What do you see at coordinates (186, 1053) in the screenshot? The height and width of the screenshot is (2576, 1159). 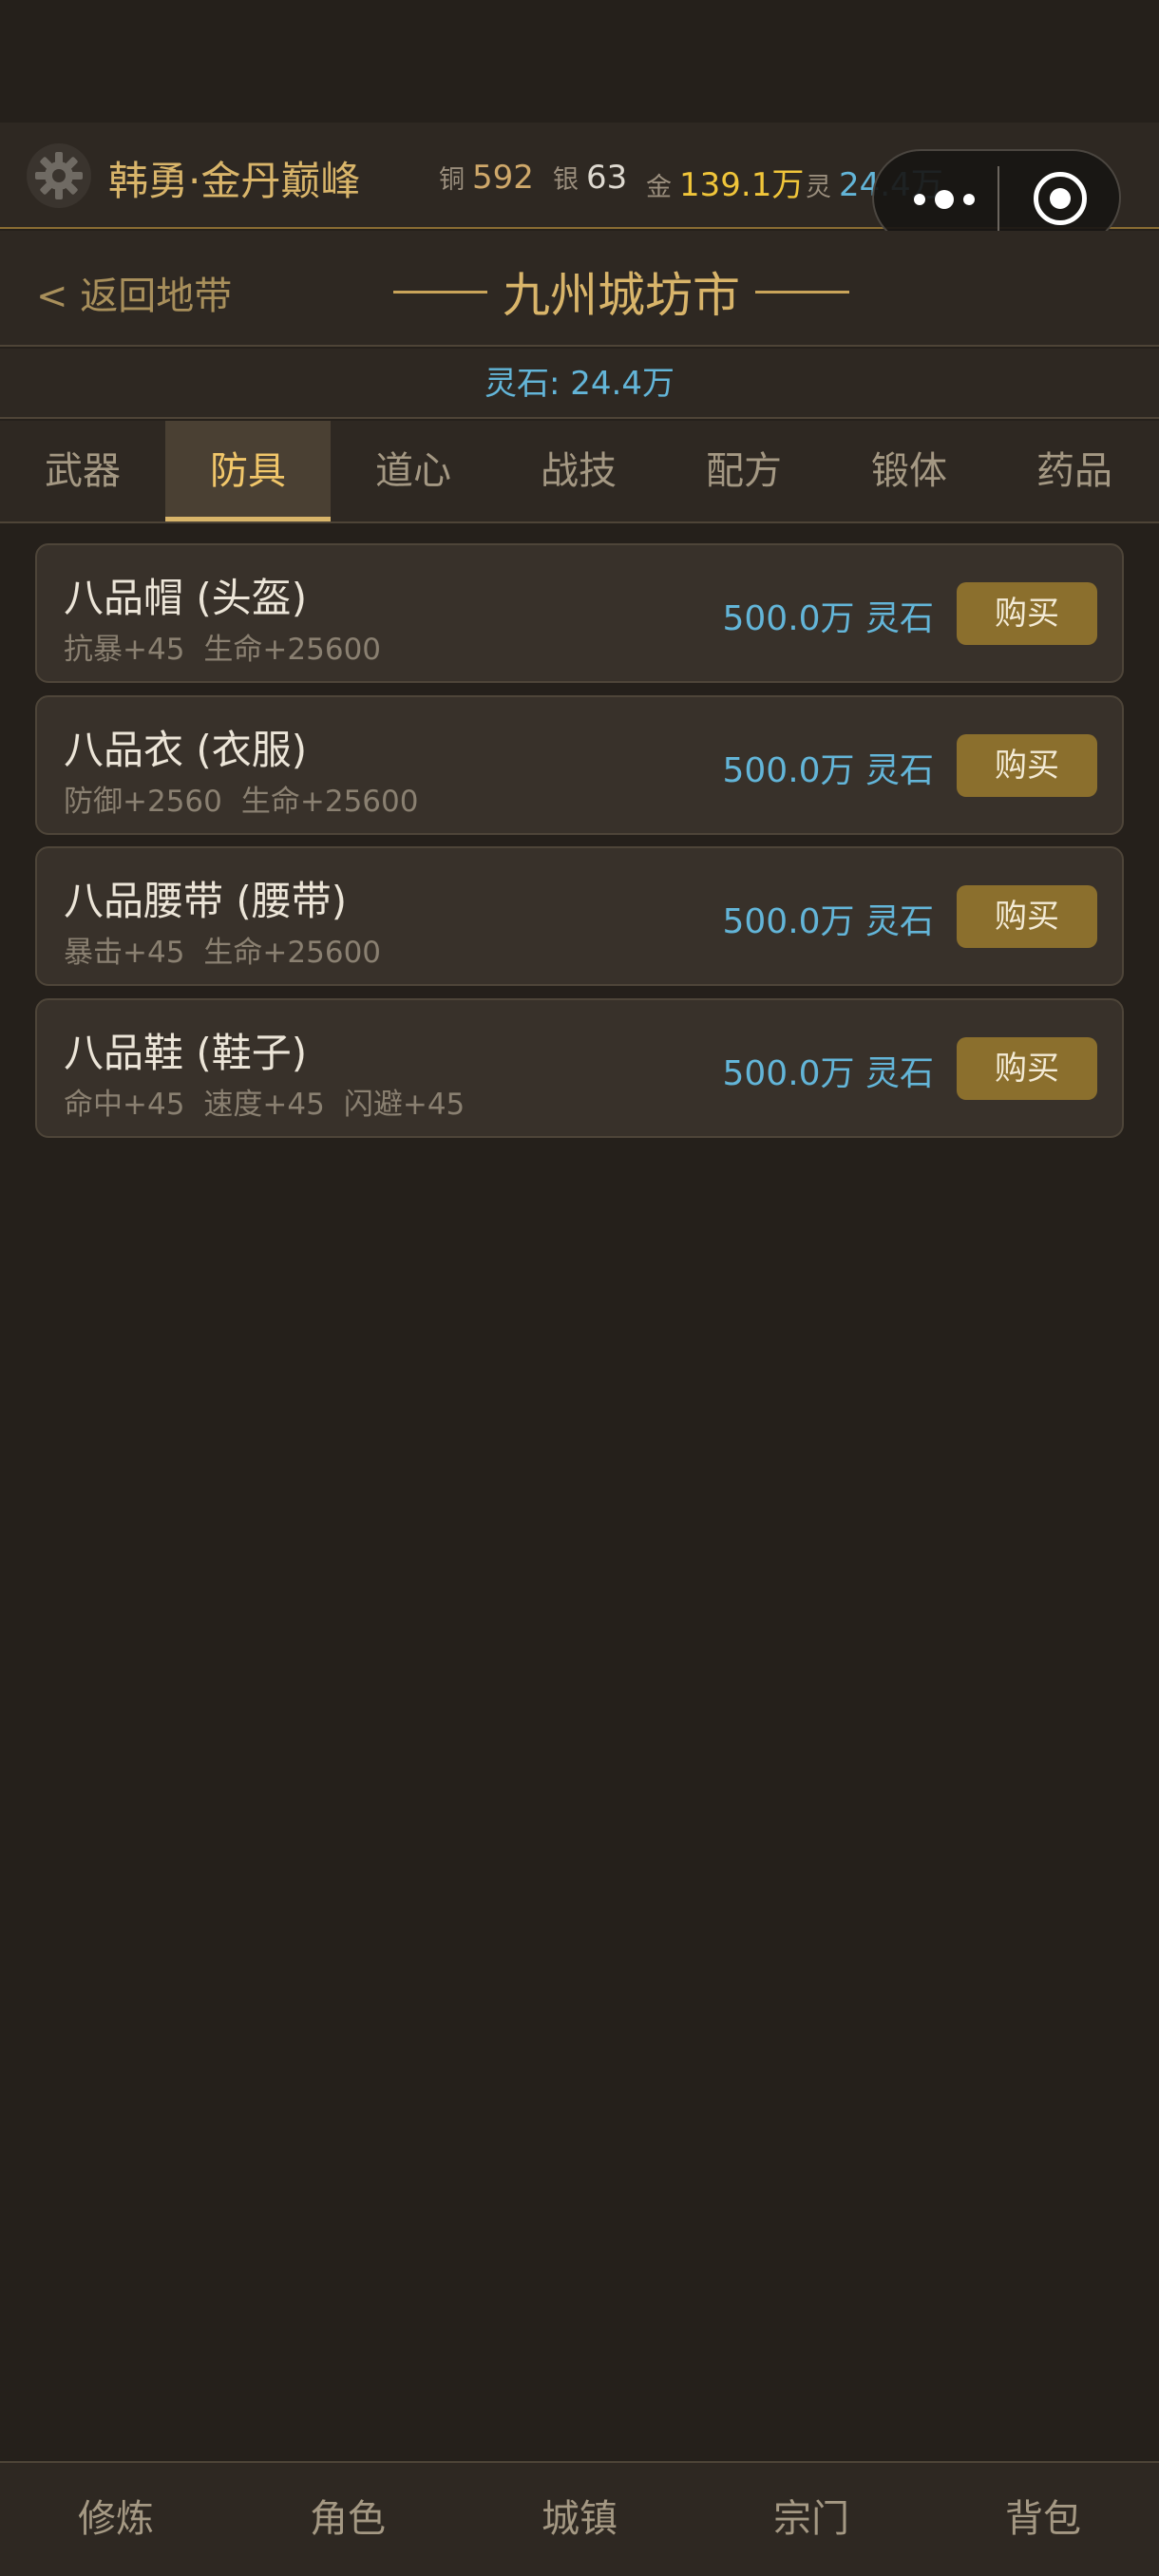 I see `item-name: 八品鞋 (鞋子)` at bounding box center [186, 1053].